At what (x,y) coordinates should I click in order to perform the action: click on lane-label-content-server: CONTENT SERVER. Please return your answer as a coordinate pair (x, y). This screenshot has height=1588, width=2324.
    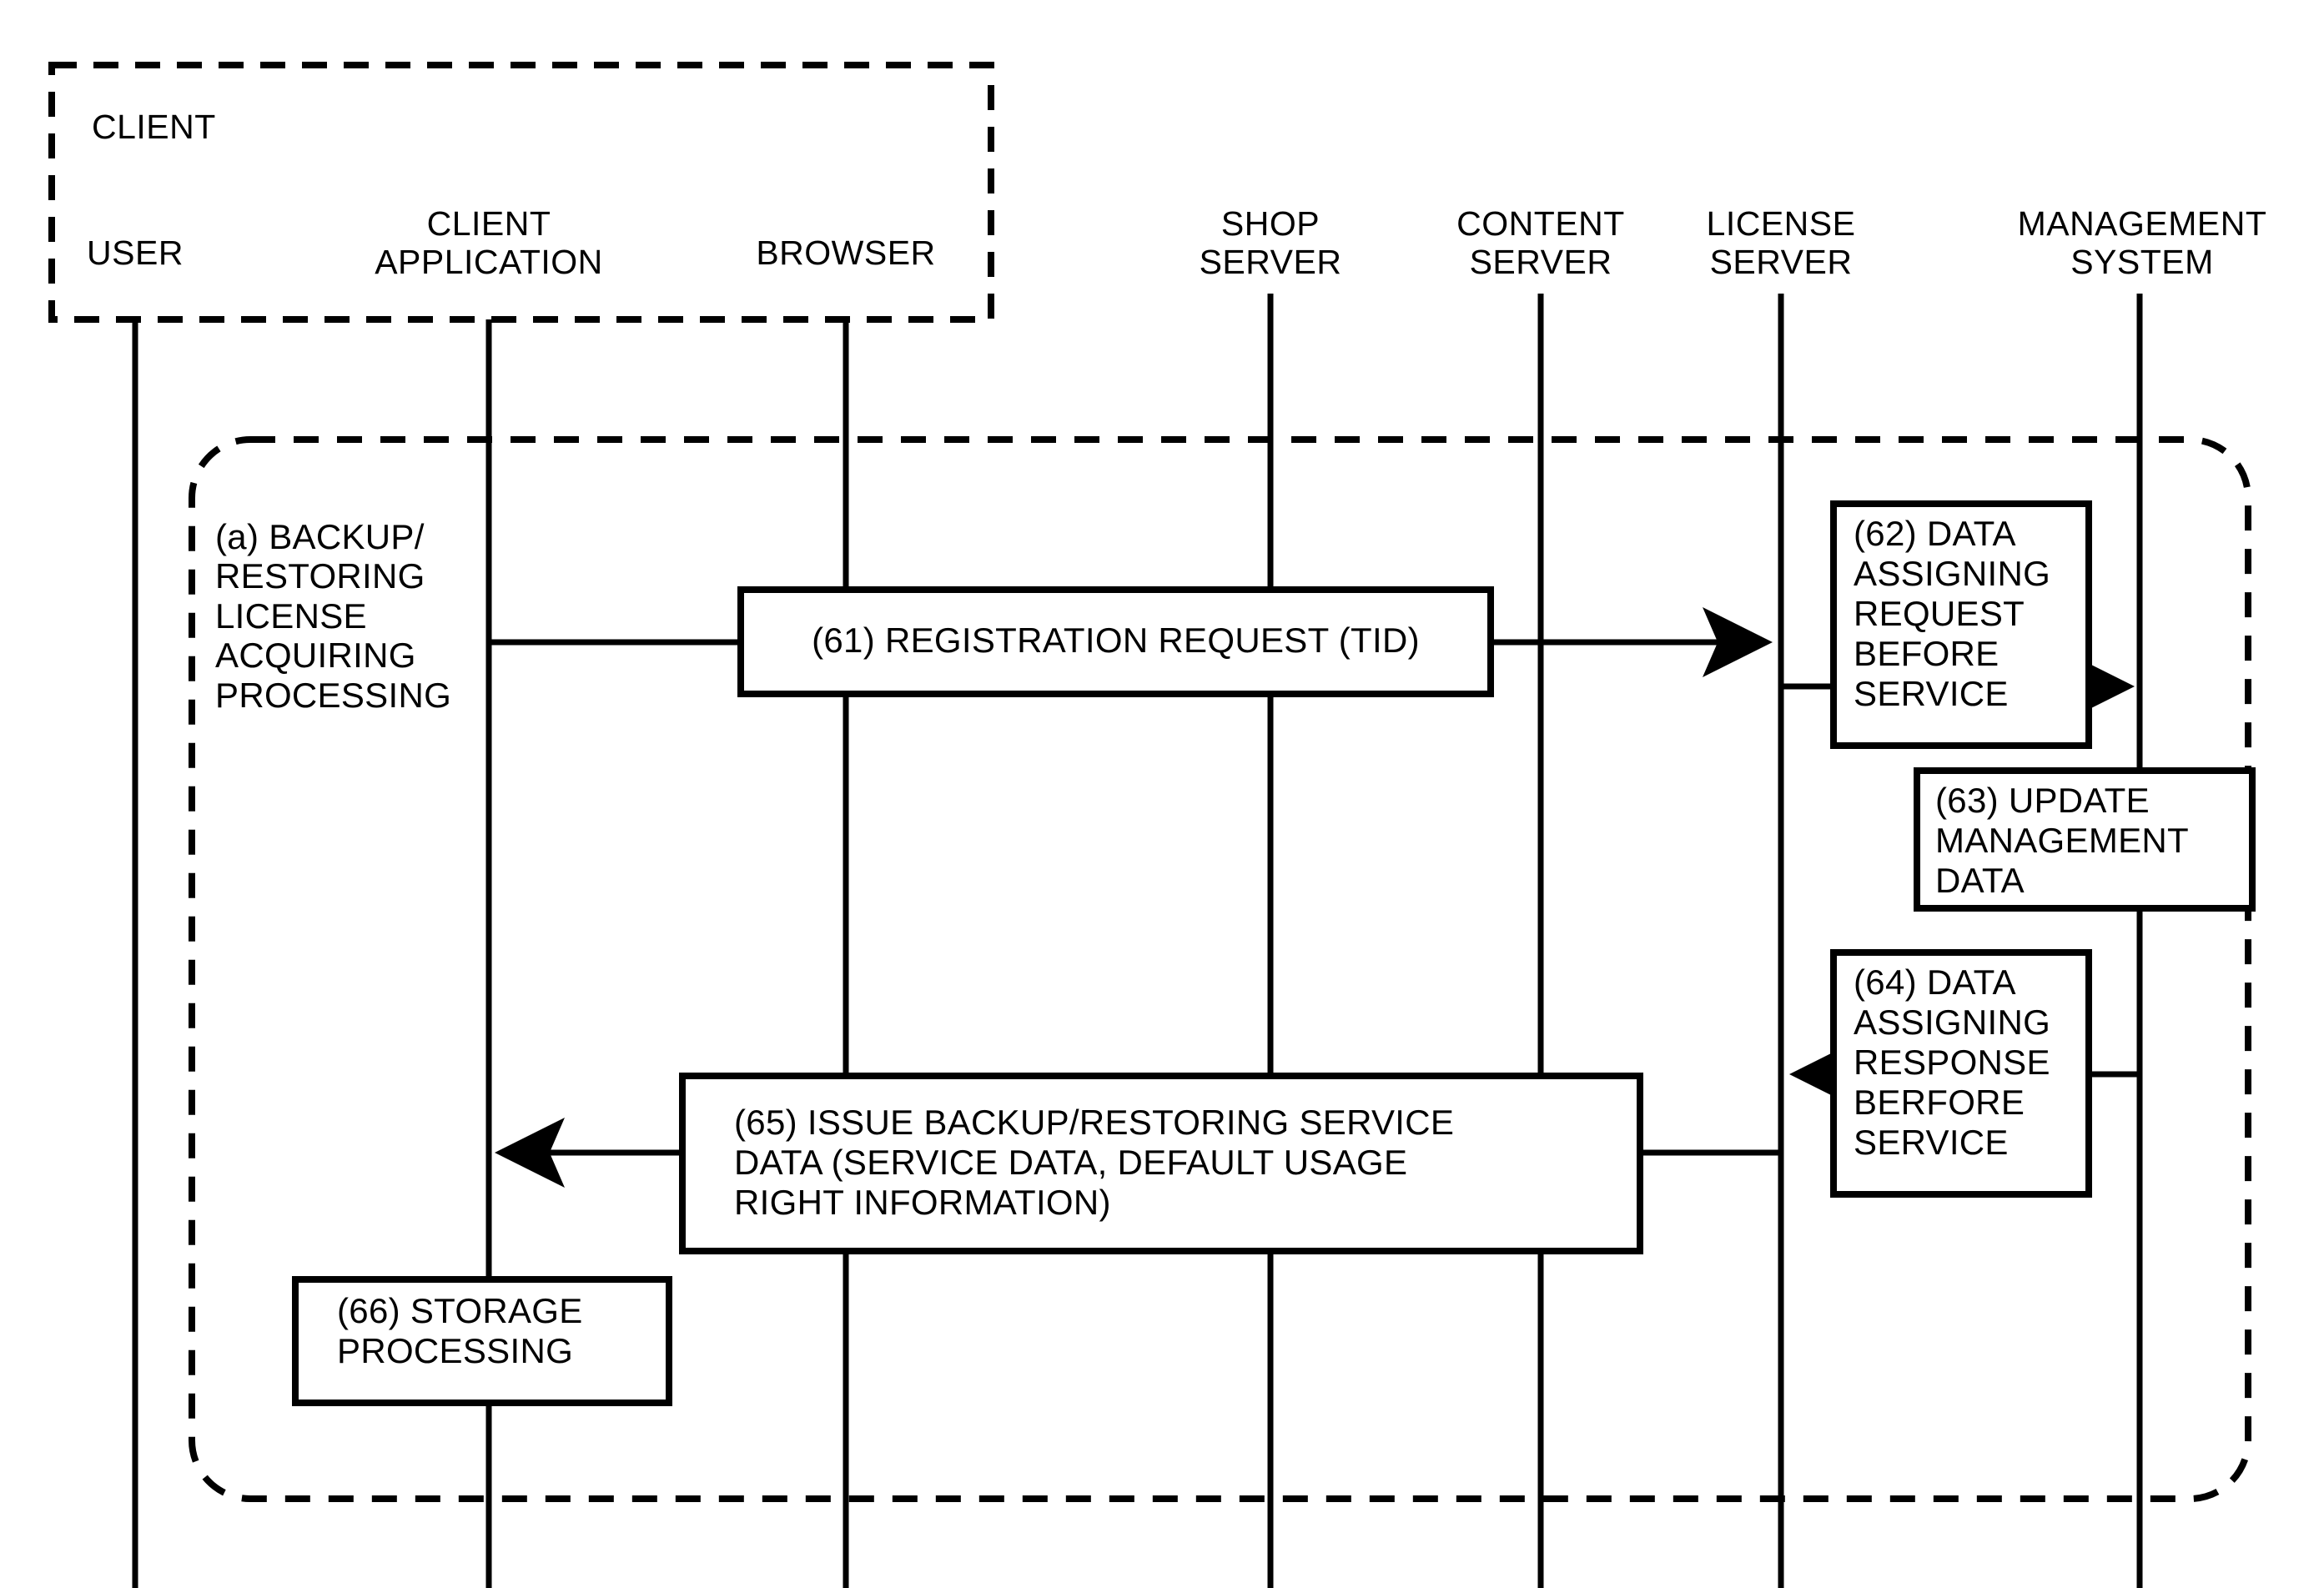
    Looking at the image, I should click on (1540, 243).